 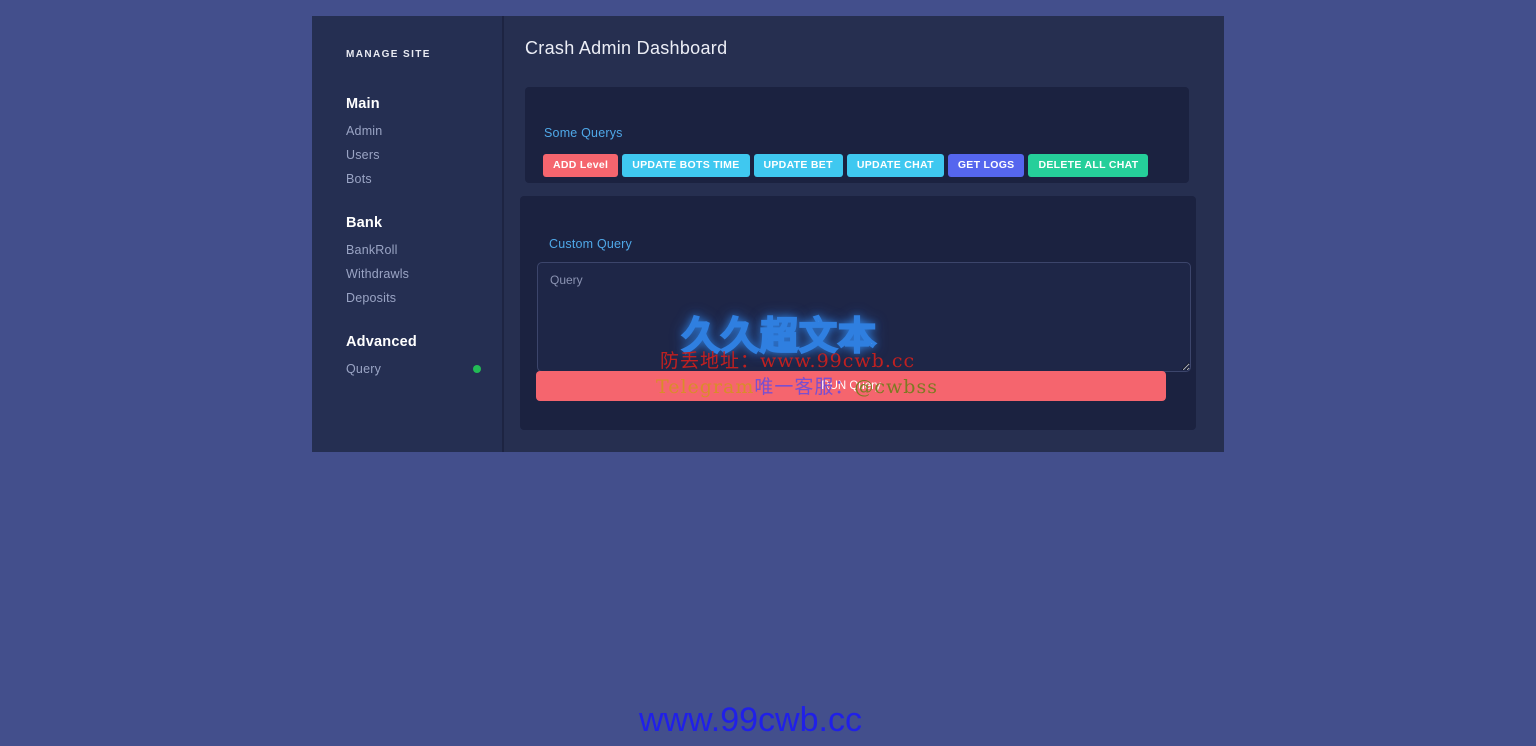 I want to click on nav-group-advanced: Advanced Query, so click(x=421, y=360).